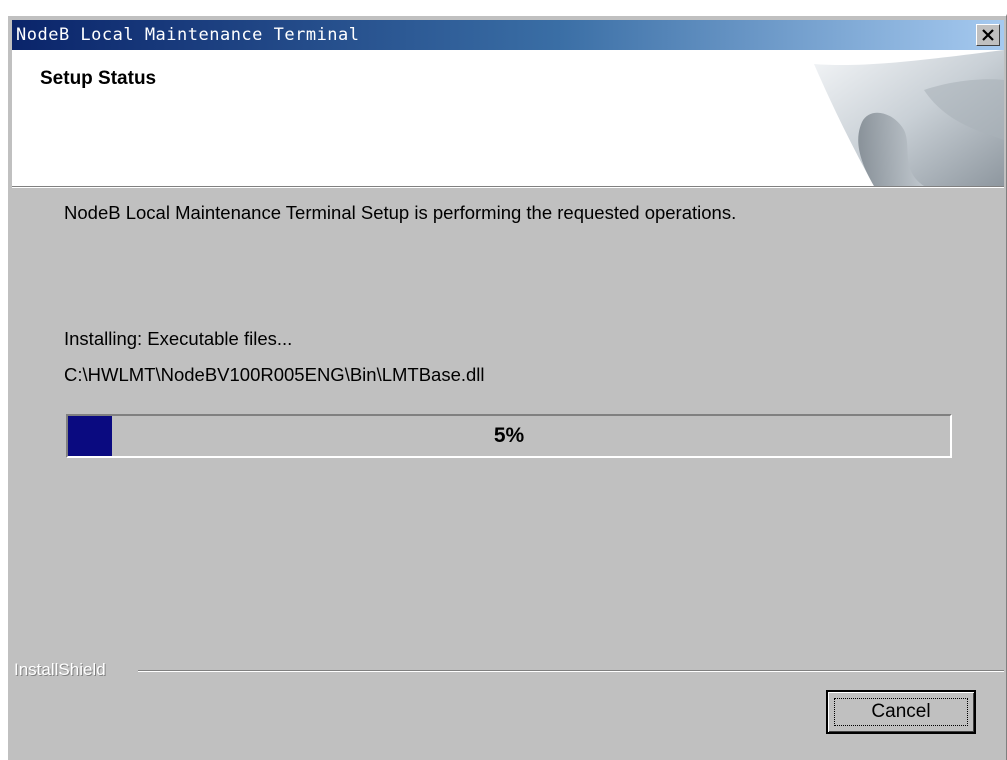 This screenshot has width=1007, height=760. Describe the element at coordinates (98, 78) in the screenshot. I see `page-title: Setup Status` at that location.